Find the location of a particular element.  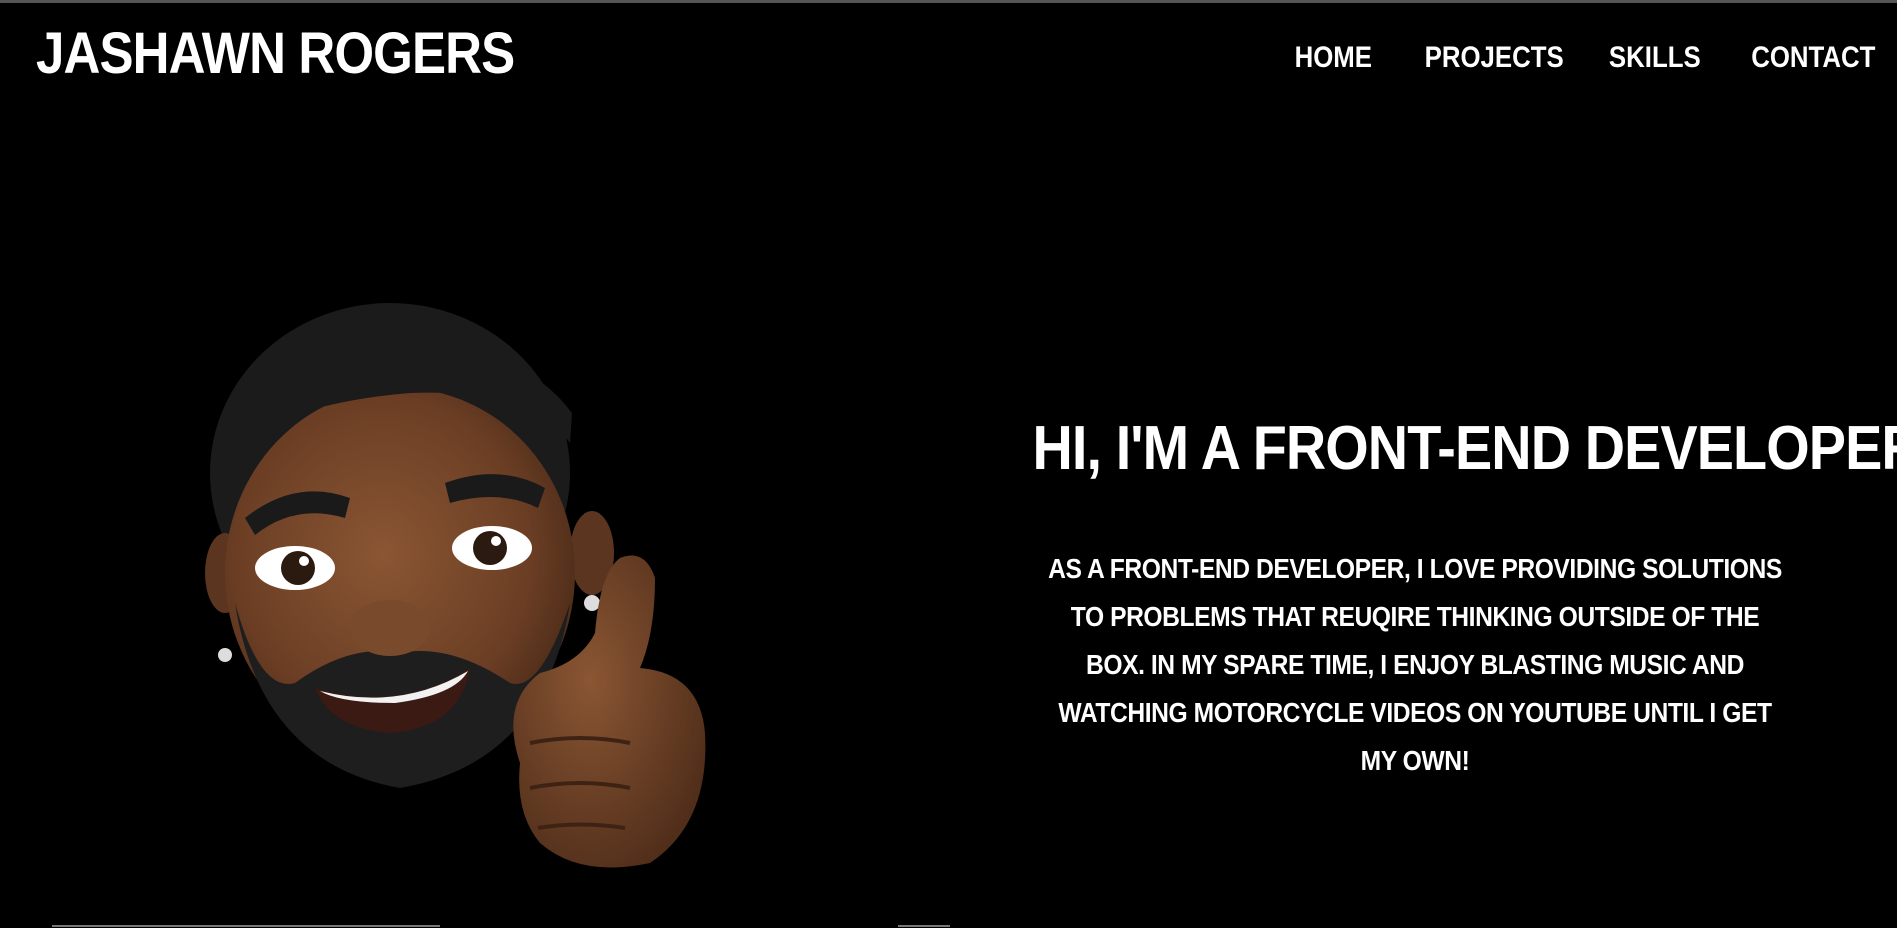

nav-skills-link: SKILLS is located at coordinates (1655, 58).